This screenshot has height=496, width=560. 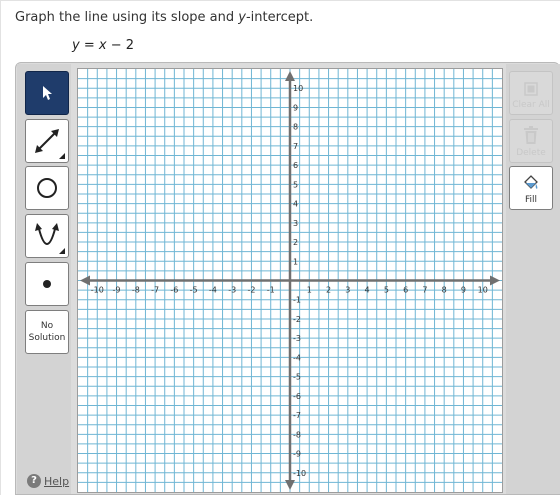 What do you see at coordinates (295, 127) in the screenshot?
I see `y-tick-label: 8` at bounding box center [295, 127].